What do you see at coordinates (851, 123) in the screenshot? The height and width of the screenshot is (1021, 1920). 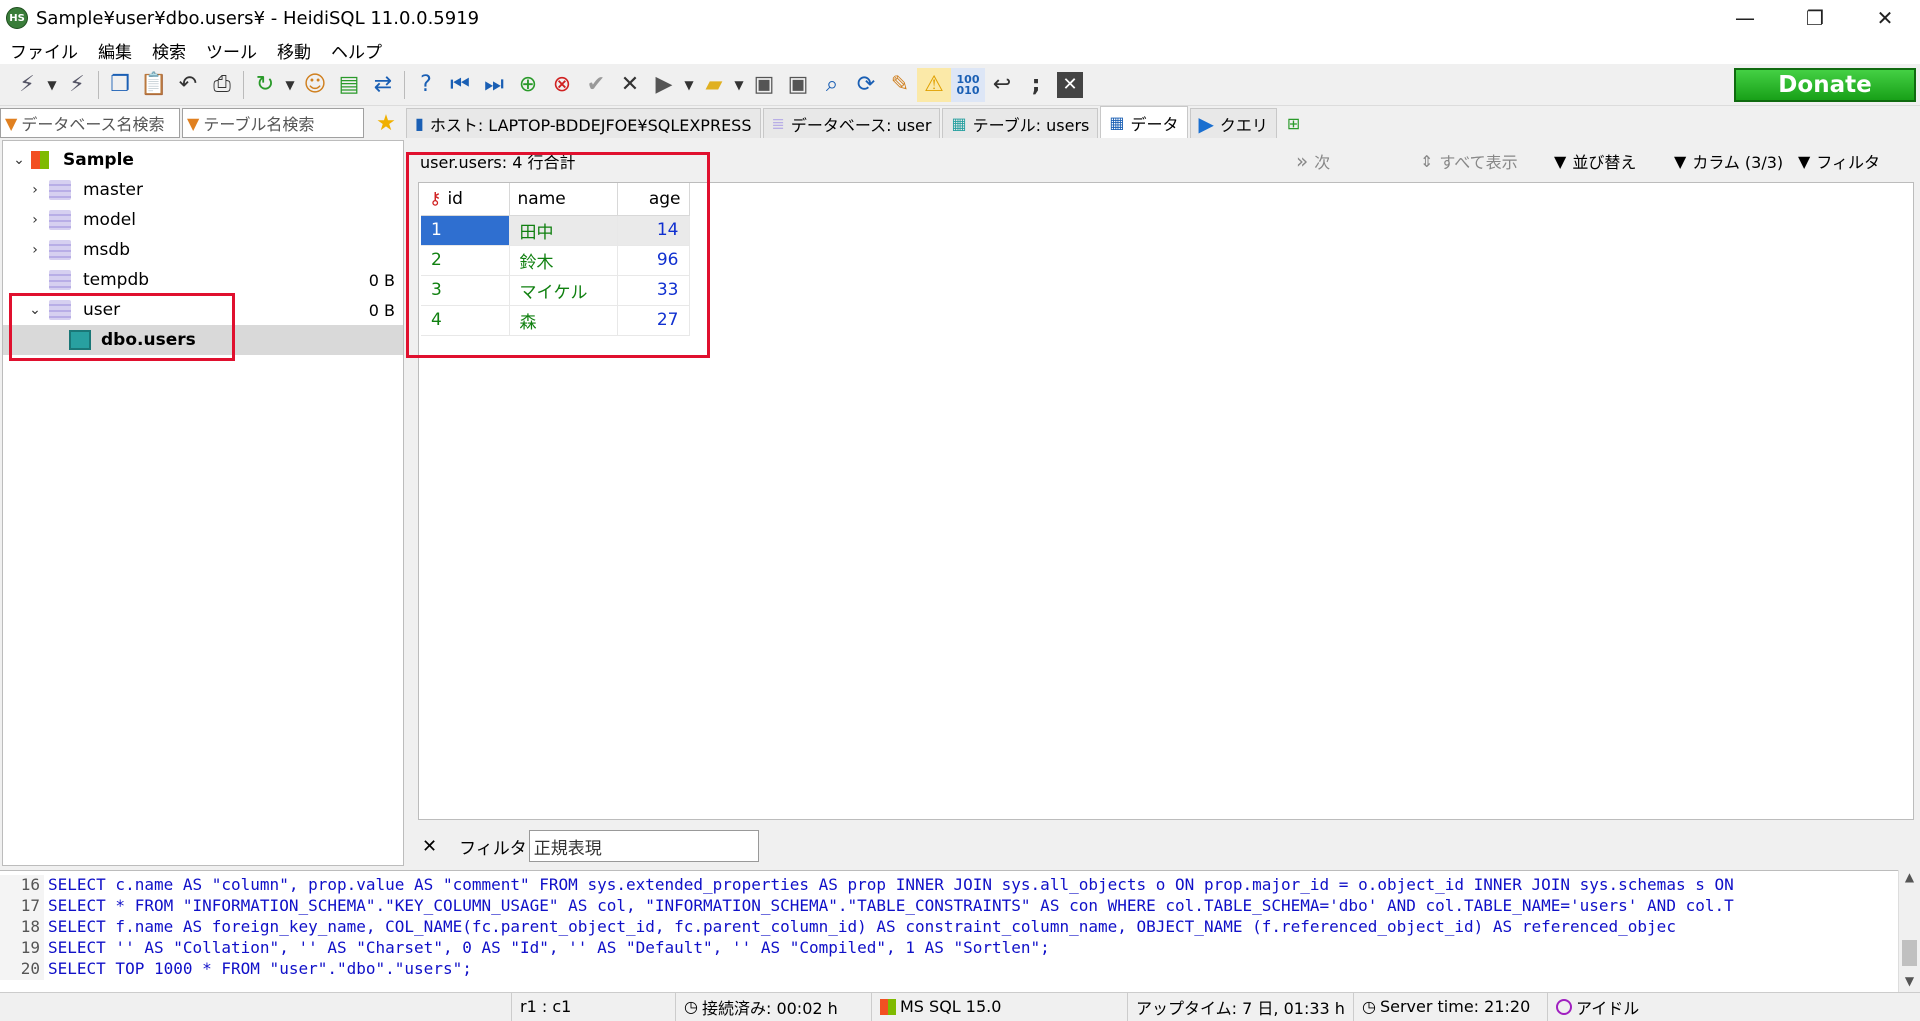 I see `tab-database: ≣ データベース: user` at bounding box center [851, 123].